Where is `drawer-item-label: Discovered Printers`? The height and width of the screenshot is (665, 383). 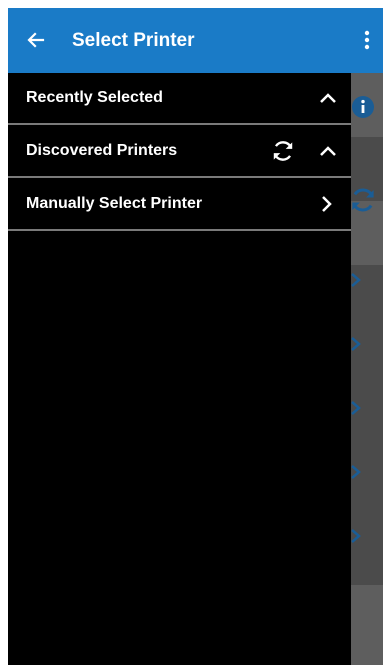
drawer-item-label: Discovered Printers is located at coordinates (102, 150).